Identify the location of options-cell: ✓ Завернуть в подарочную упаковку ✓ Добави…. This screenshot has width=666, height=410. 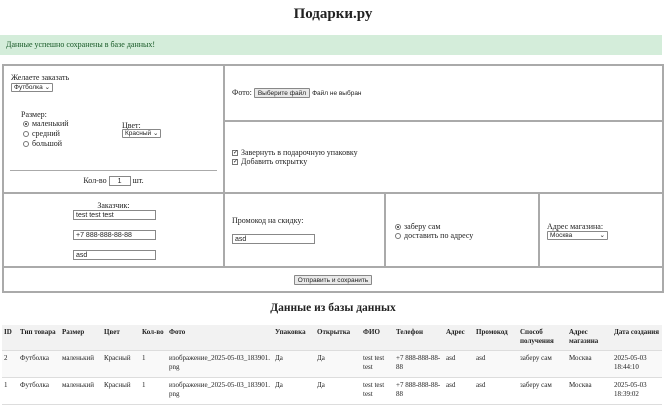
(443, 157).